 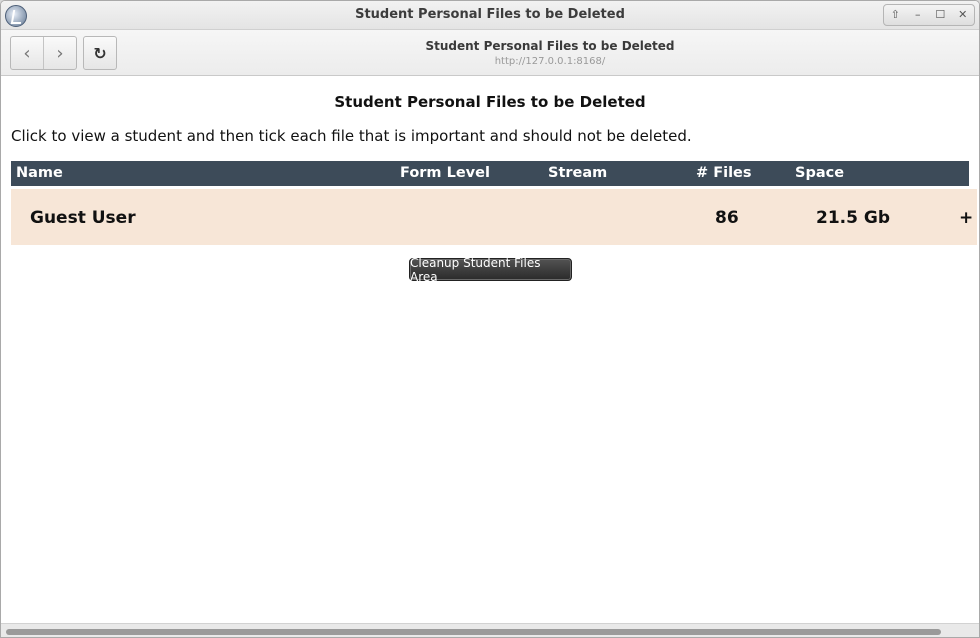 I want to click on restore-icon: ☐, so click(x=940, y=15).